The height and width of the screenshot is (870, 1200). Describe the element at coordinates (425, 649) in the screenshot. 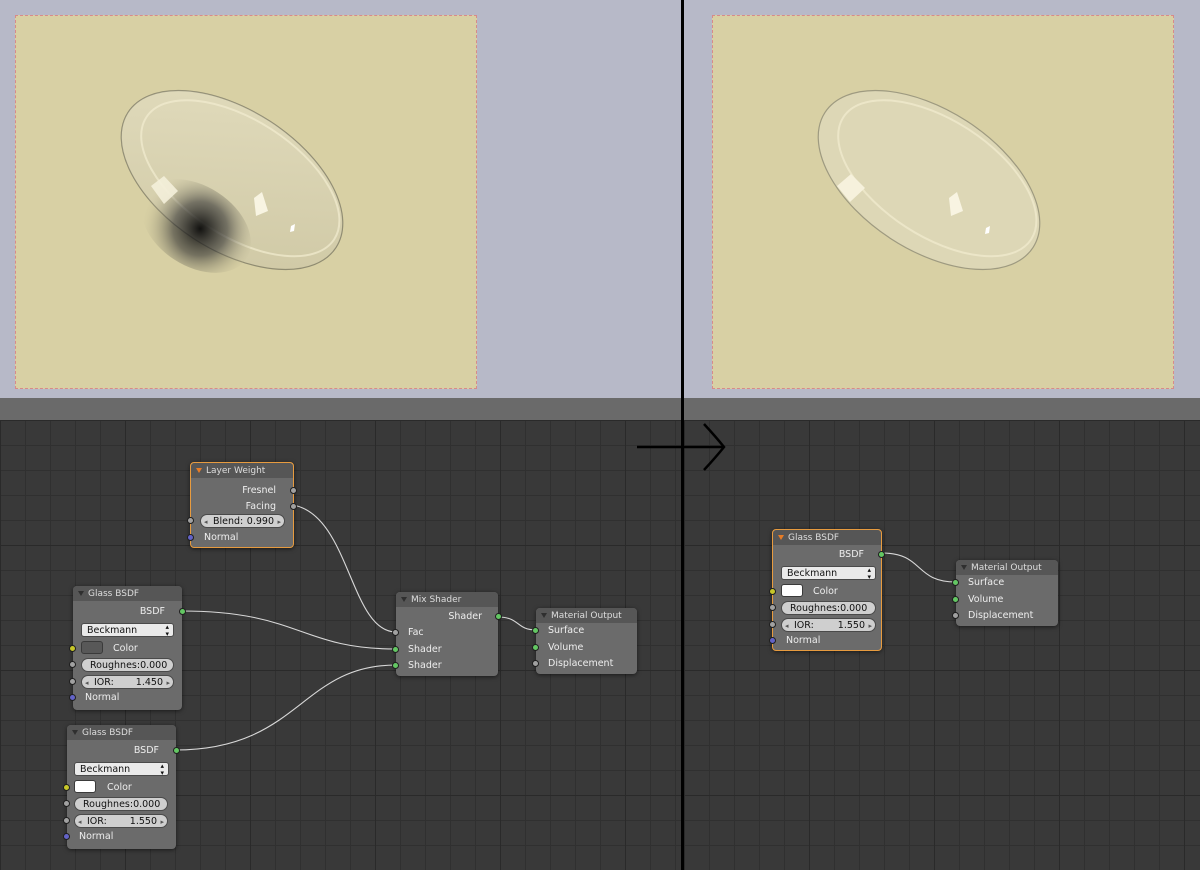

I see `shader1-label: Shader` at that location.